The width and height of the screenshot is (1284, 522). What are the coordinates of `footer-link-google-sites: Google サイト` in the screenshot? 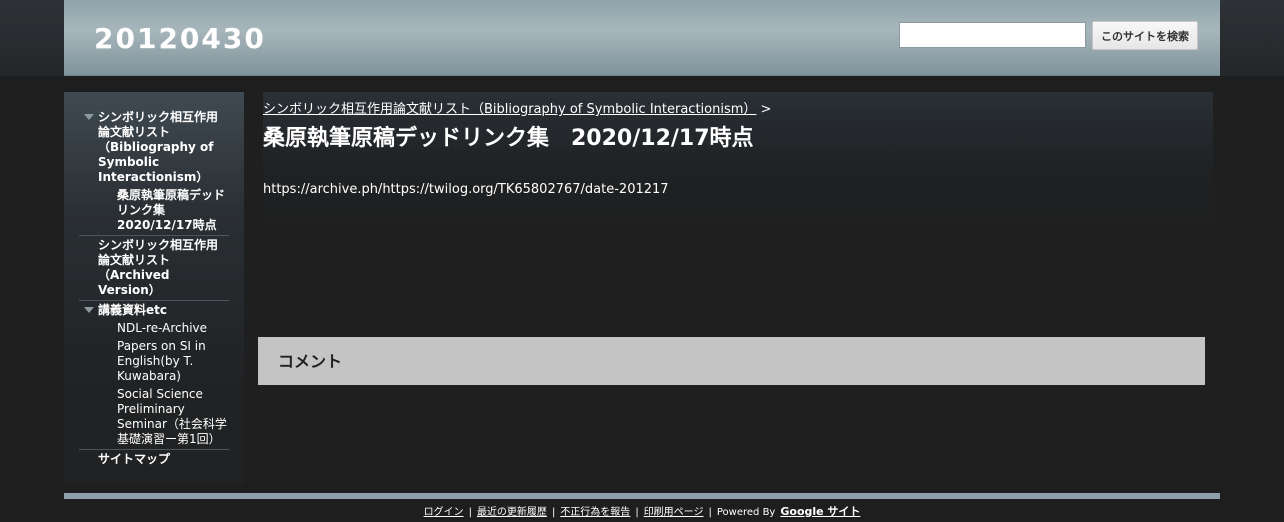 It's located at (820, 511).